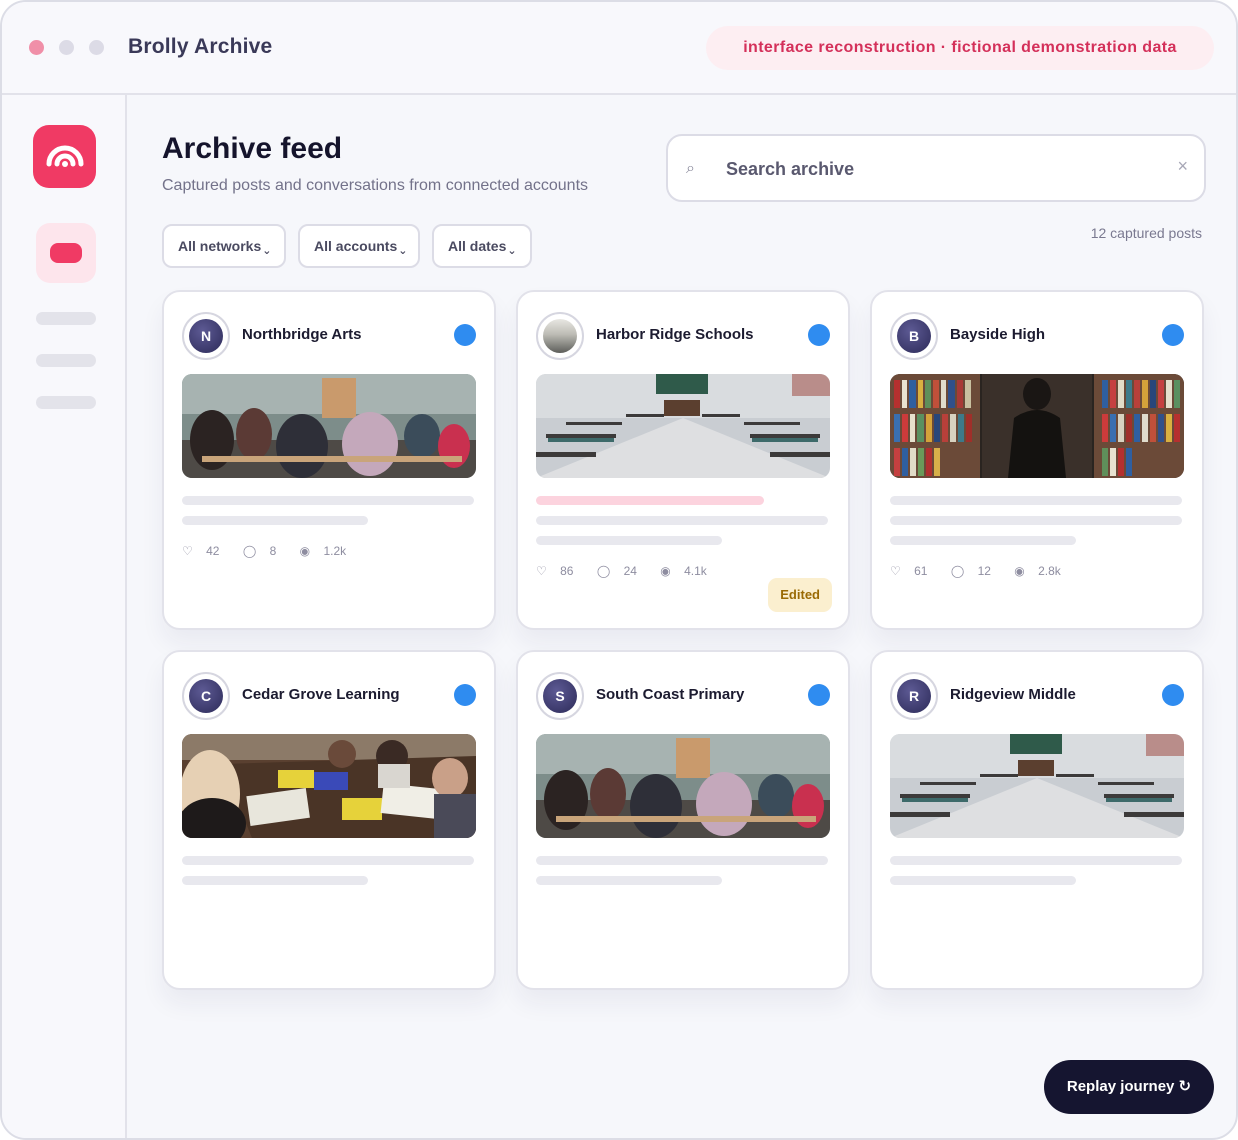 The image size is (1238, 1140). I want to click on likes-stat: ♡ 86, so click(559, 571).